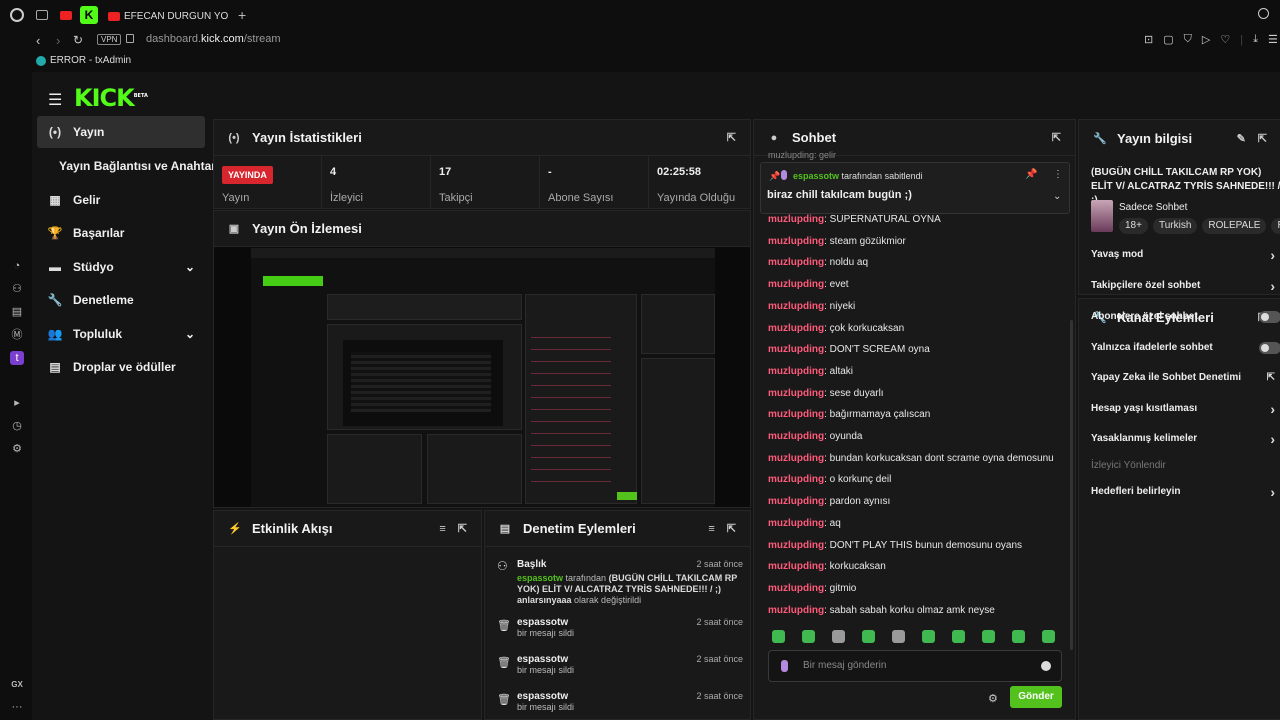 Image resolution: width=1280 pixels, height=720 pixels. Describe the element at coordinates (1234, 226) in the screenshot. I see `stream-tag: ROLEPALE` at that location.